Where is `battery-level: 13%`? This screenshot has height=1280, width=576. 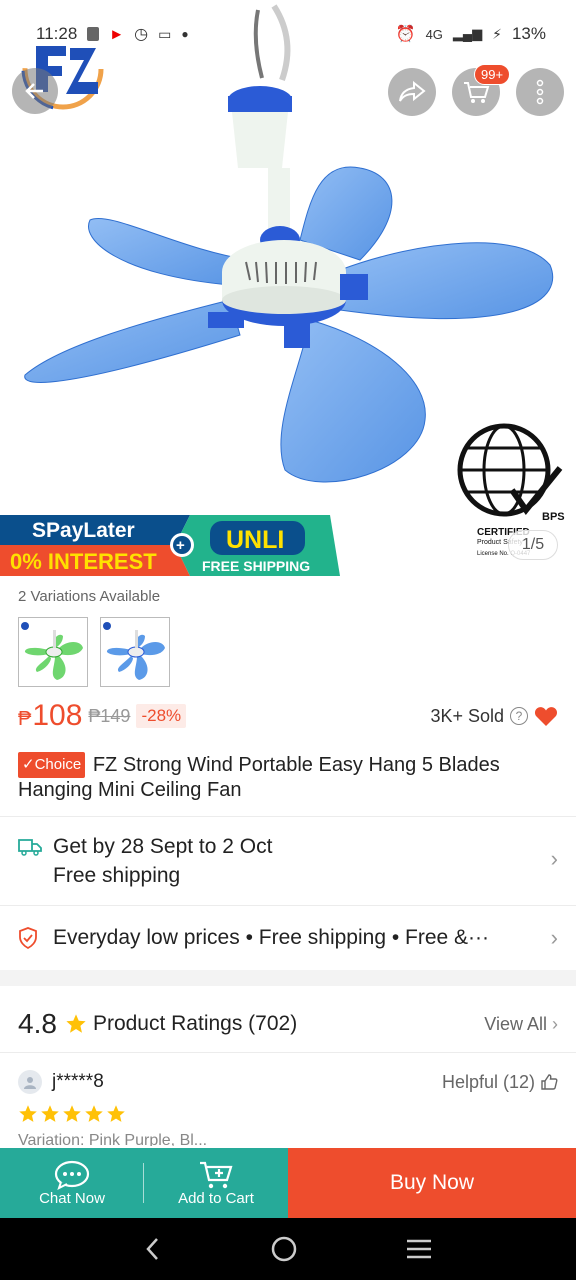
battery-level: 13% is located at coordinates (528, 33).